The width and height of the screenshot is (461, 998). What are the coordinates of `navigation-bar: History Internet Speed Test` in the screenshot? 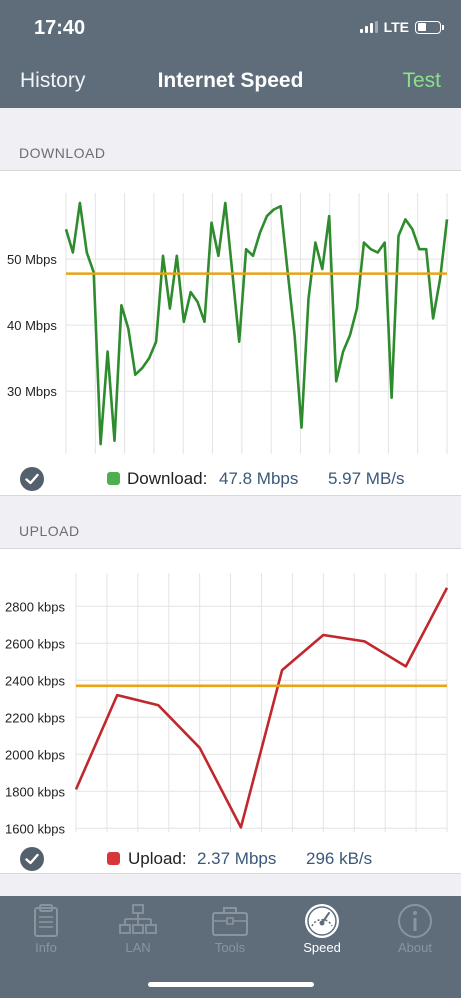 It's located at (230, 82).